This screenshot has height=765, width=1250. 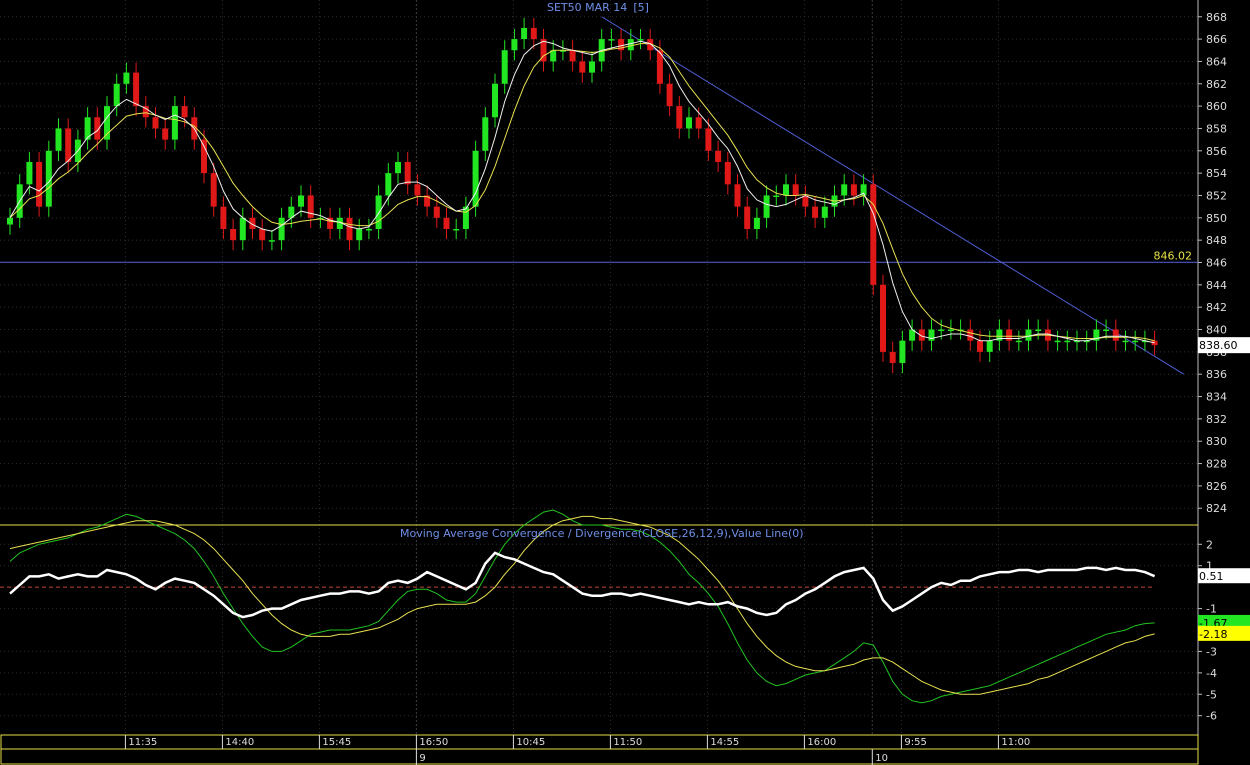 What do you see at coordinates (1216, 307) in the screenshot?
I see `price-tick-label: 842` at bounding box center [1216, 307].